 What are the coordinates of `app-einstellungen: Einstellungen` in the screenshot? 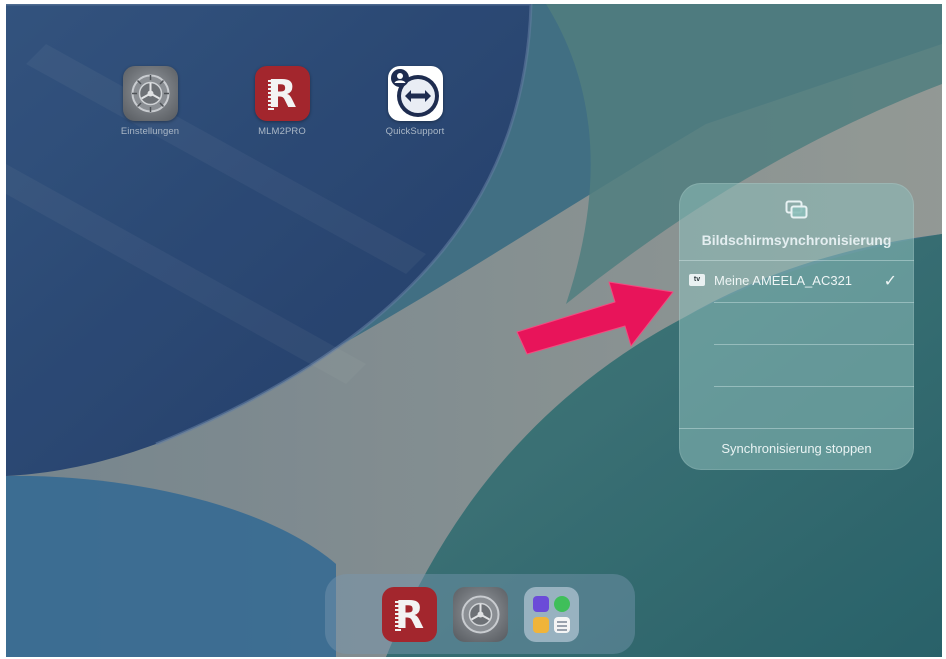 It's located at (150, 101).